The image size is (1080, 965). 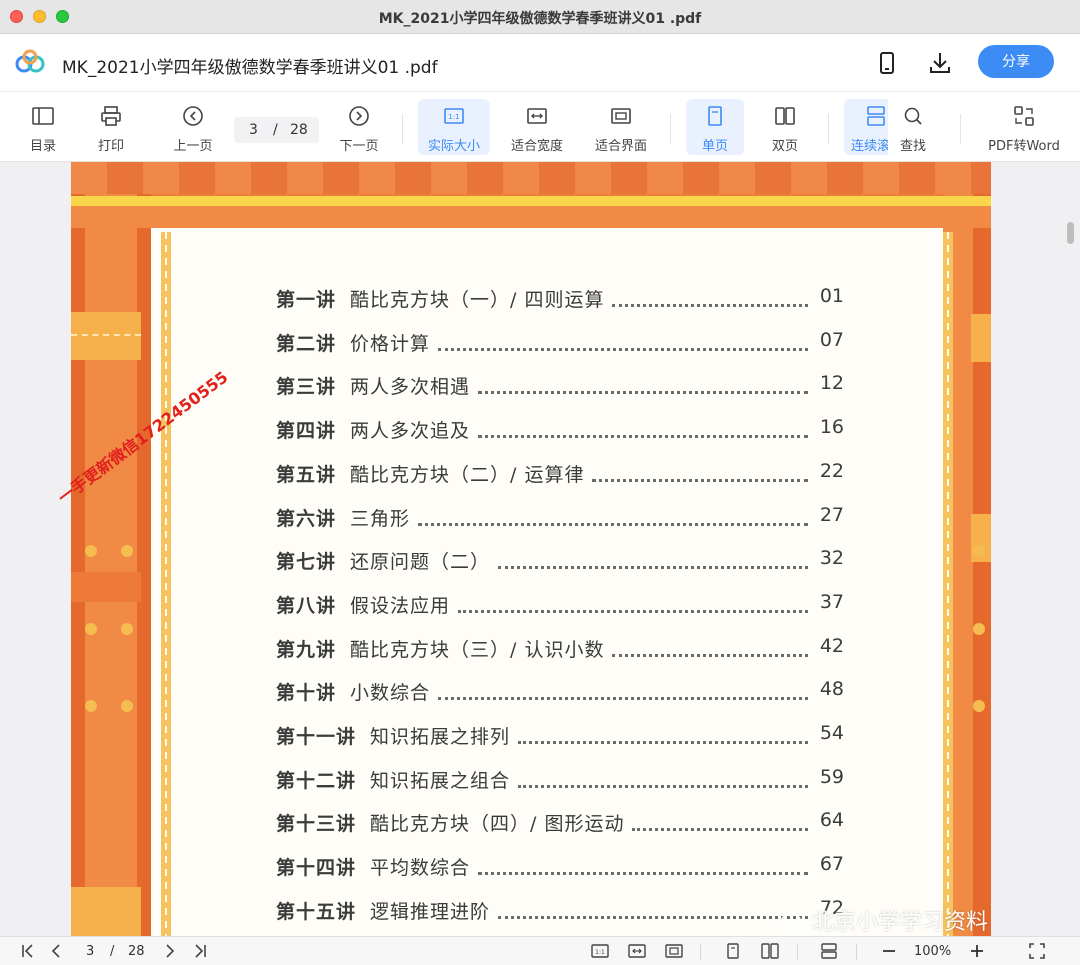 I want to click on page-top-band, so click(x=531, y=178).